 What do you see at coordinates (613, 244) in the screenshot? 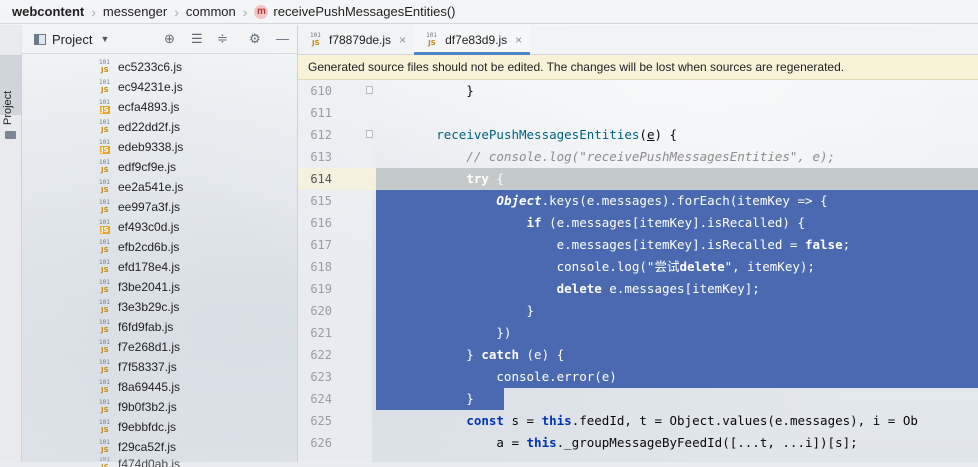
I see `code-text: e.messages[itemKey].isRecalled = false;` at bounding box center [613, 244].